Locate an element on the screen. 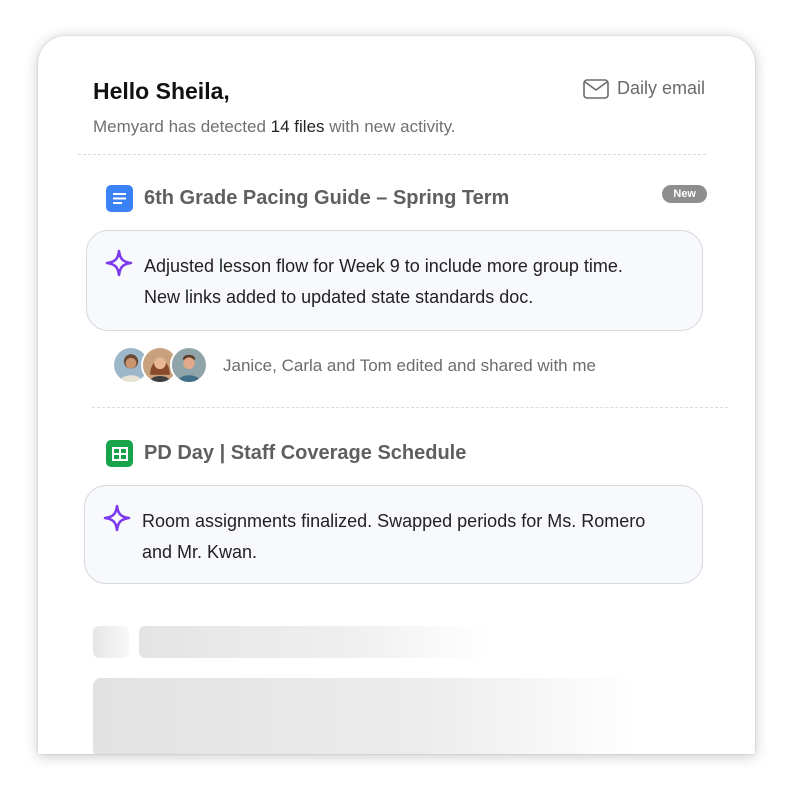 The width and height of the screenshot is (793, 792). greeting-title: Hello Sheila, is located at coordinates (161, 91).